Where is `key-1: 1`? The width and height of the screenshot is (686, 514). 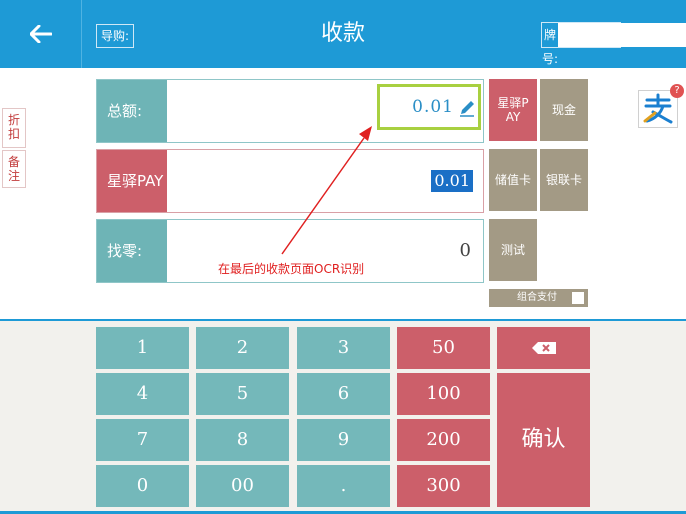 key-1: 1 is located at coordinates (142, 348).